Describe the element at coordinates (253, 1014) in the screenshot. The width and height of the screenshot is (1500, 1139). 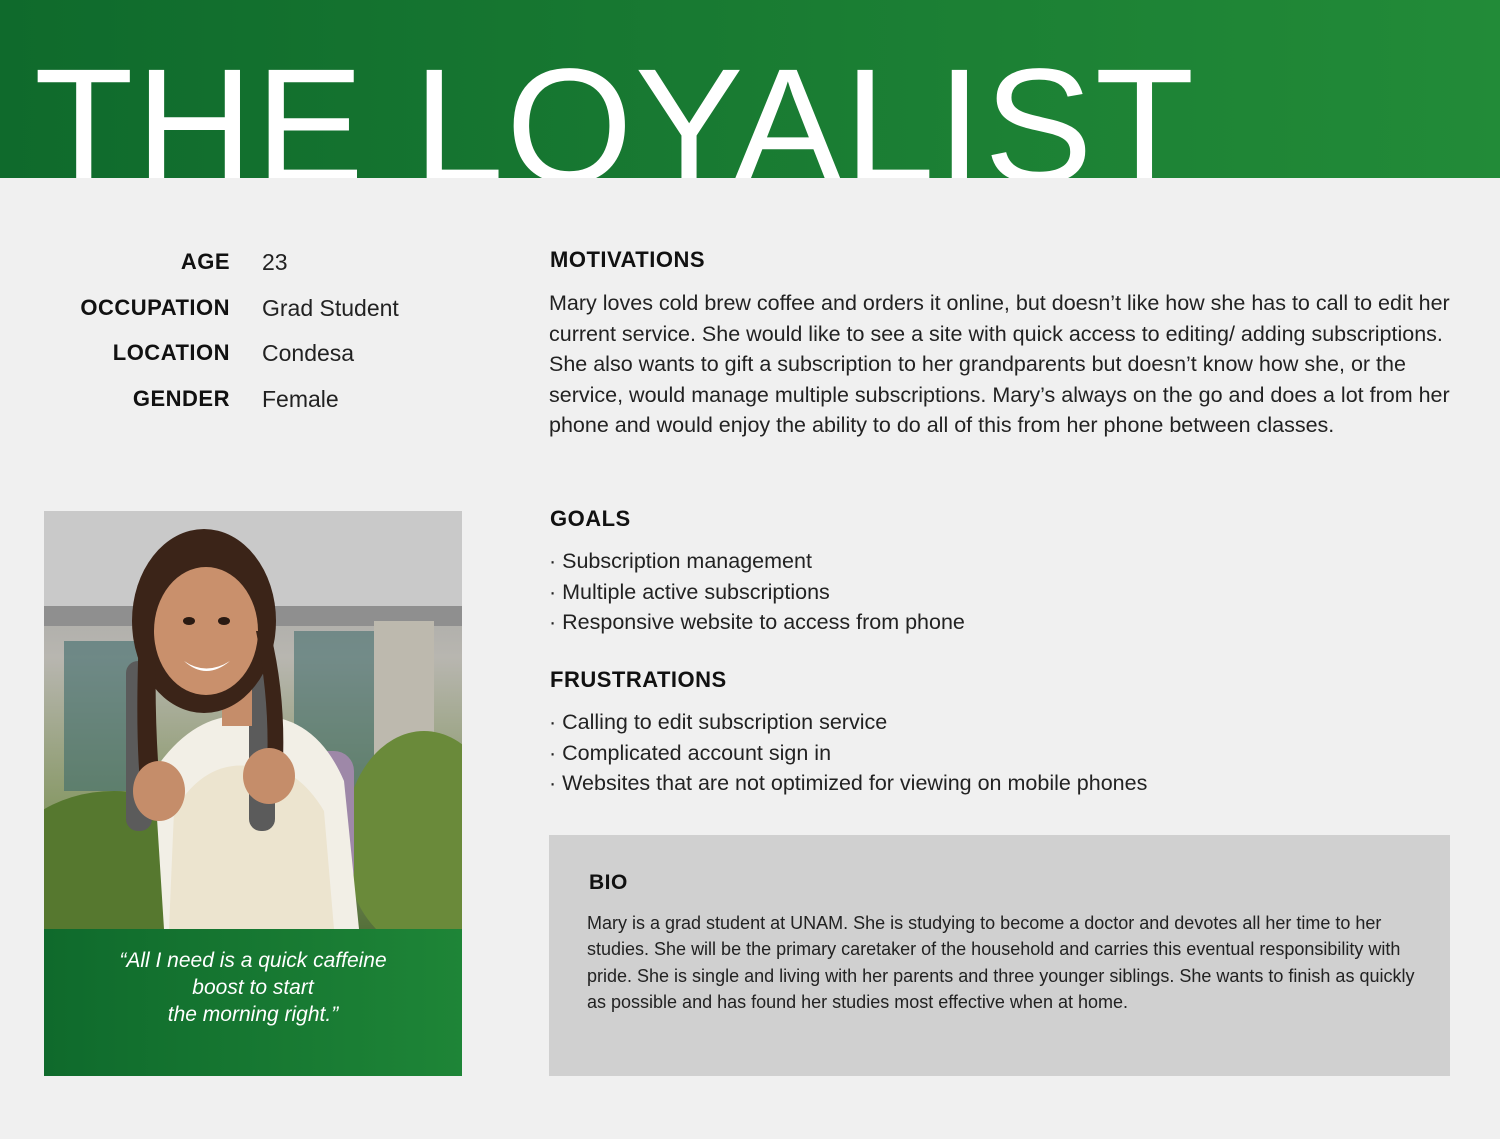
I see `quote-line: the morning right.”` at that location.